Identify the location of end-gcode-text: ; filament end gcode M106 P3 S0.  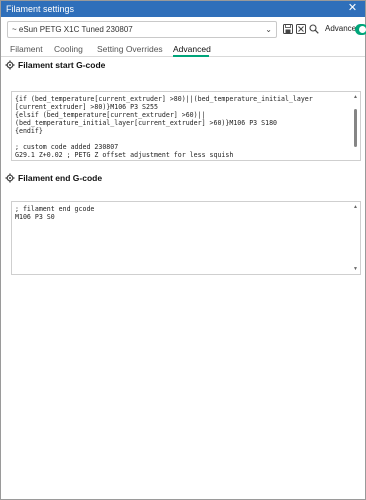
(55, 213).